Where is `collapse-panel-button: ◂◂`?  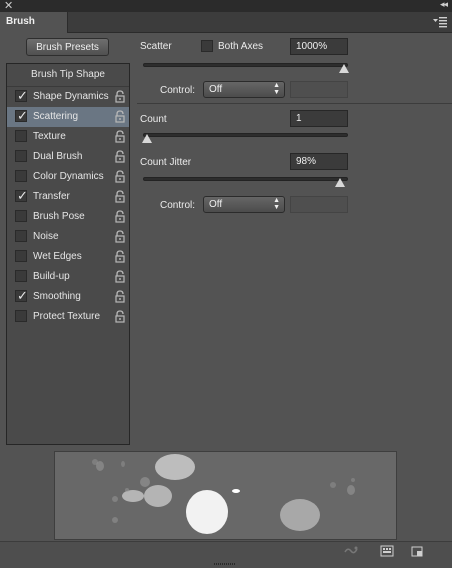 collapse-panel-button: ◂◂ is located at coordinates (444, 5).